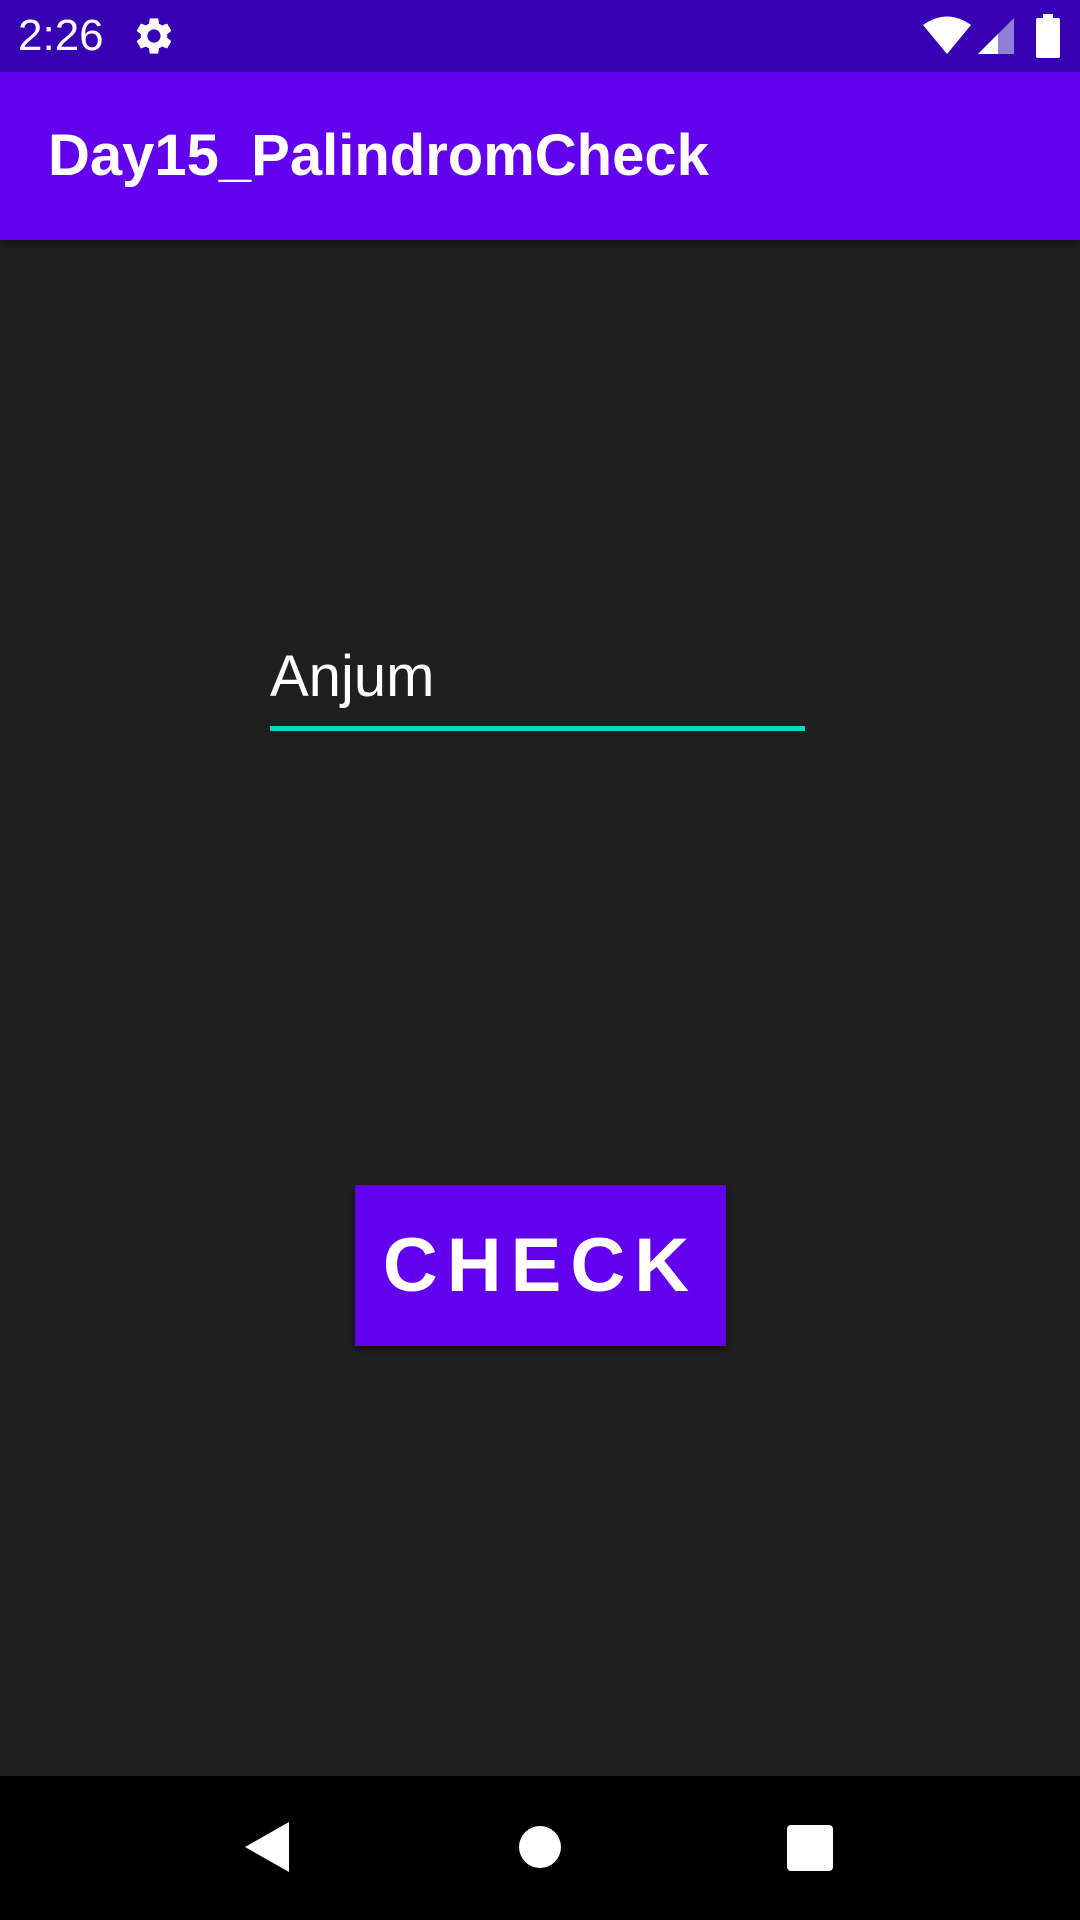  I want to click on input-underline, so click(537, 728).